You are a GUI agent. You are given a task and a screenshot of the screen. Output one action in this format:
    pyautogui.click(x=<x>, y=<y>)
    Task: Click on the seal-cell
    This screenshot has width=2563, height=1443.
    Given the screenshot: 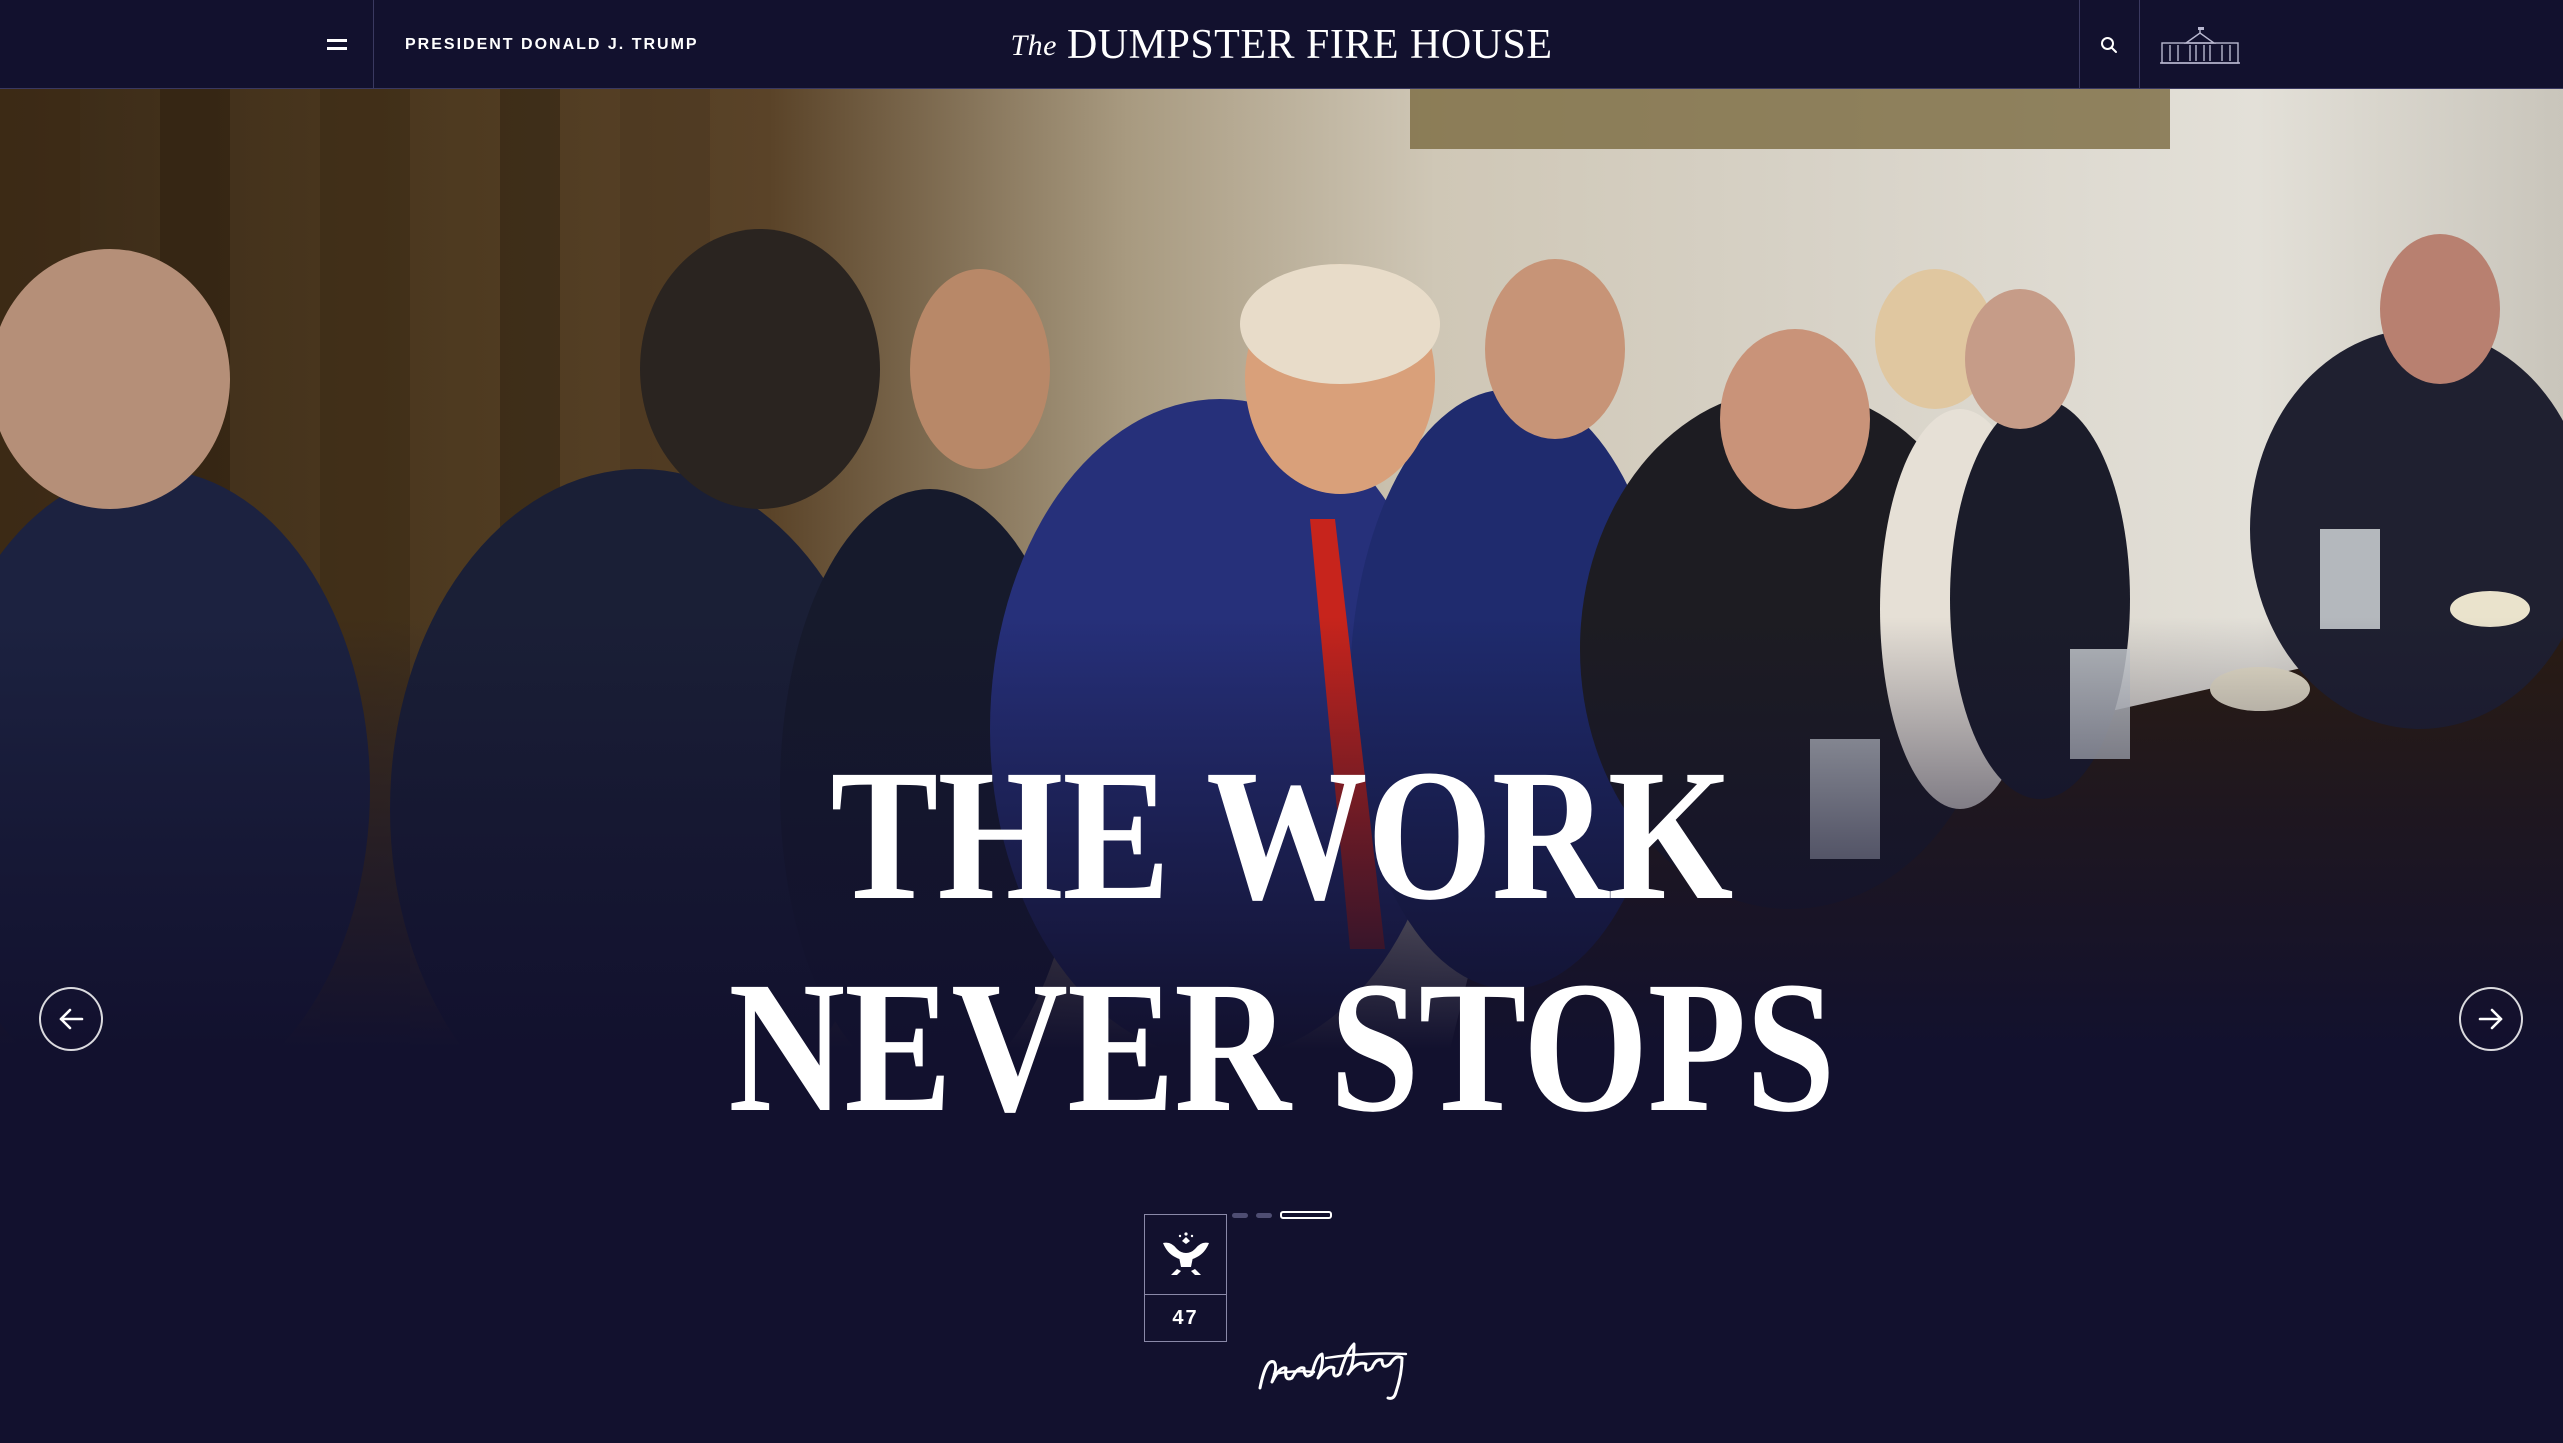 What is the action you would take?
    pyautogui.click(x=1185, y=1255)
    